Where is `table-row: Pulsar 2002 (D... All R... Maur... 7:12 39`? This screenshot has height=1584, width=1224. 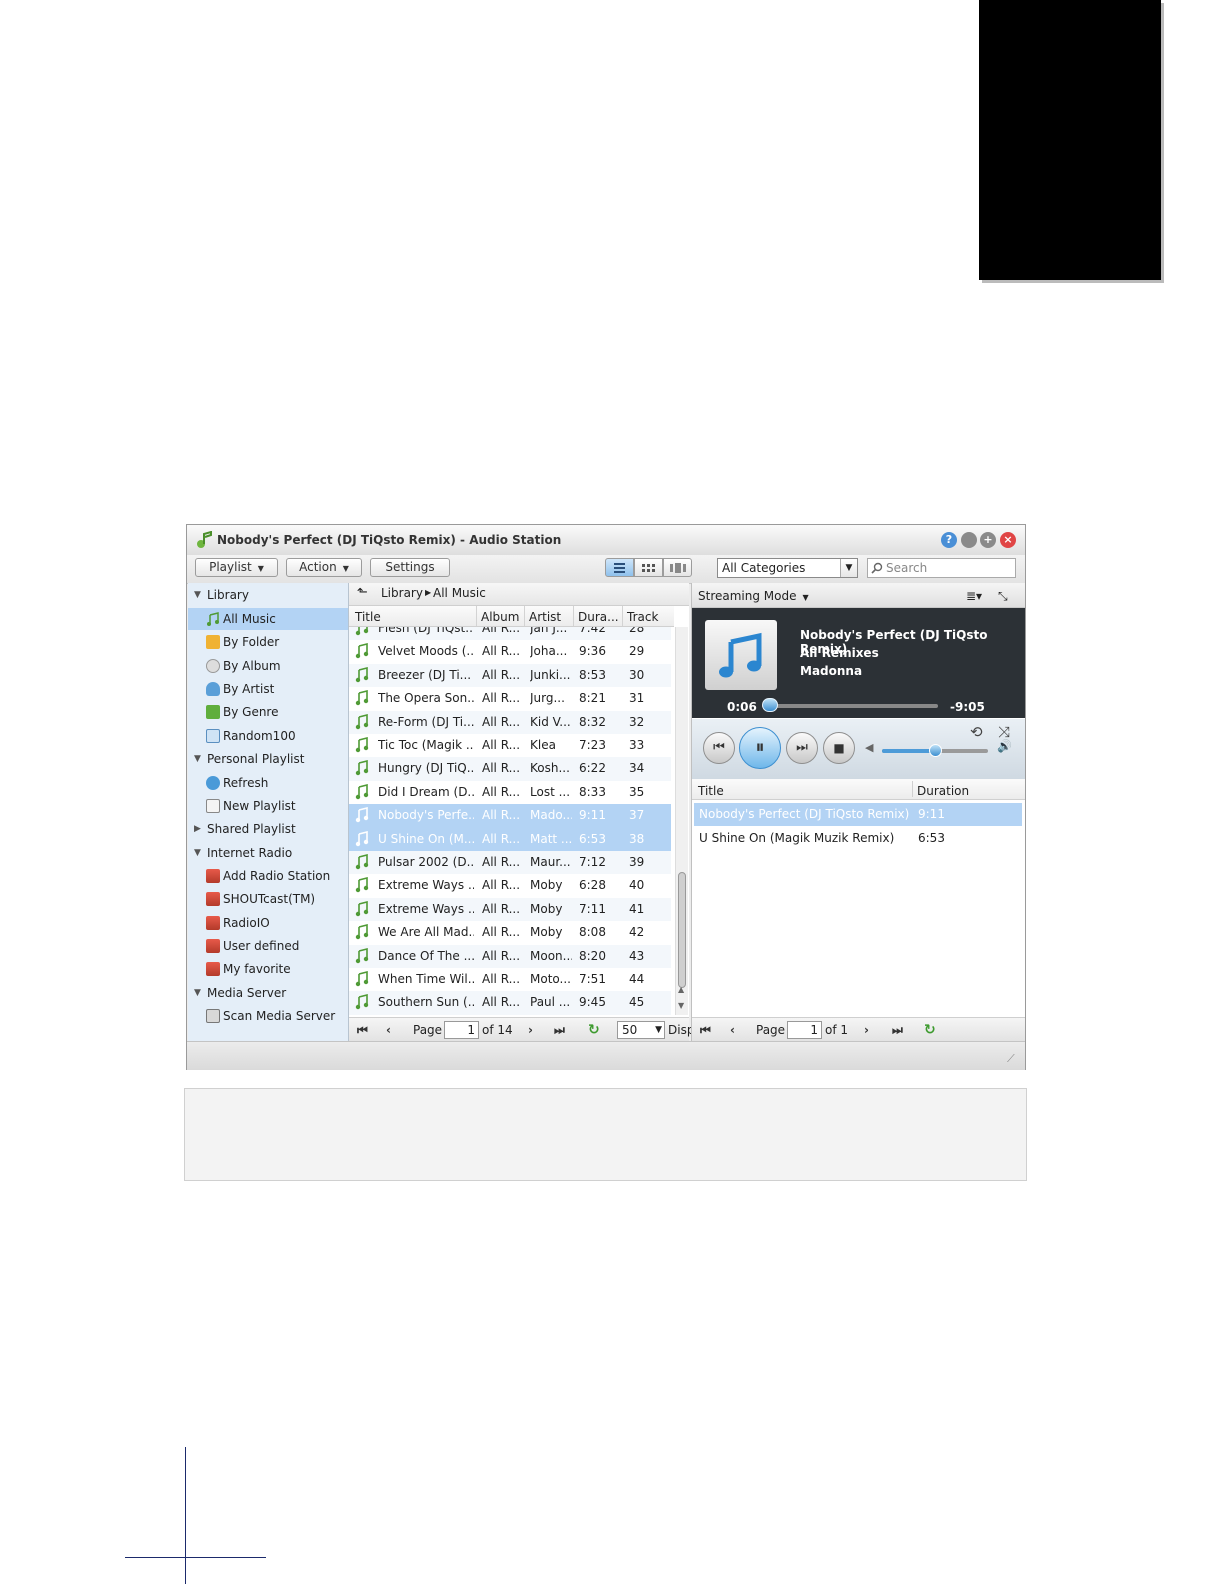
table-row: Pulsar 2002 (D... All R... Maur... 7:12 39 is located at coordinates (510, 863).